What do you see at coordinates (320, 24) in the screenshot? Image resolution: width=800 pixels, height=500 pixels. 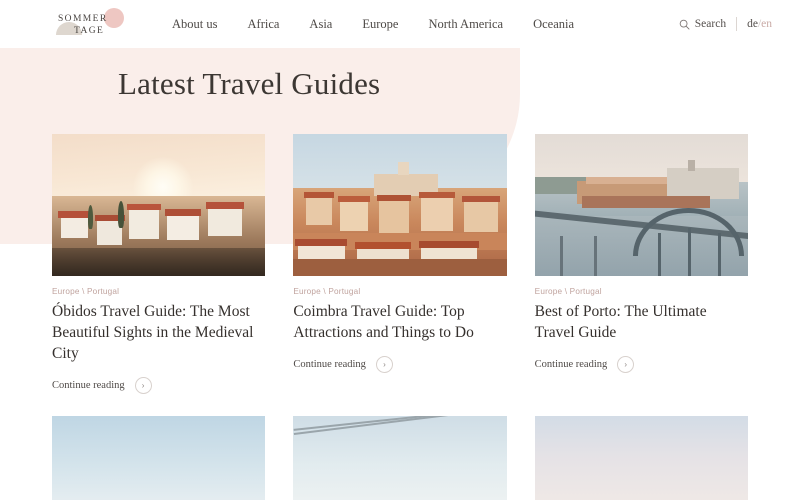 I see `nav-item-asia: Asia` at bounding box center [320, 24].